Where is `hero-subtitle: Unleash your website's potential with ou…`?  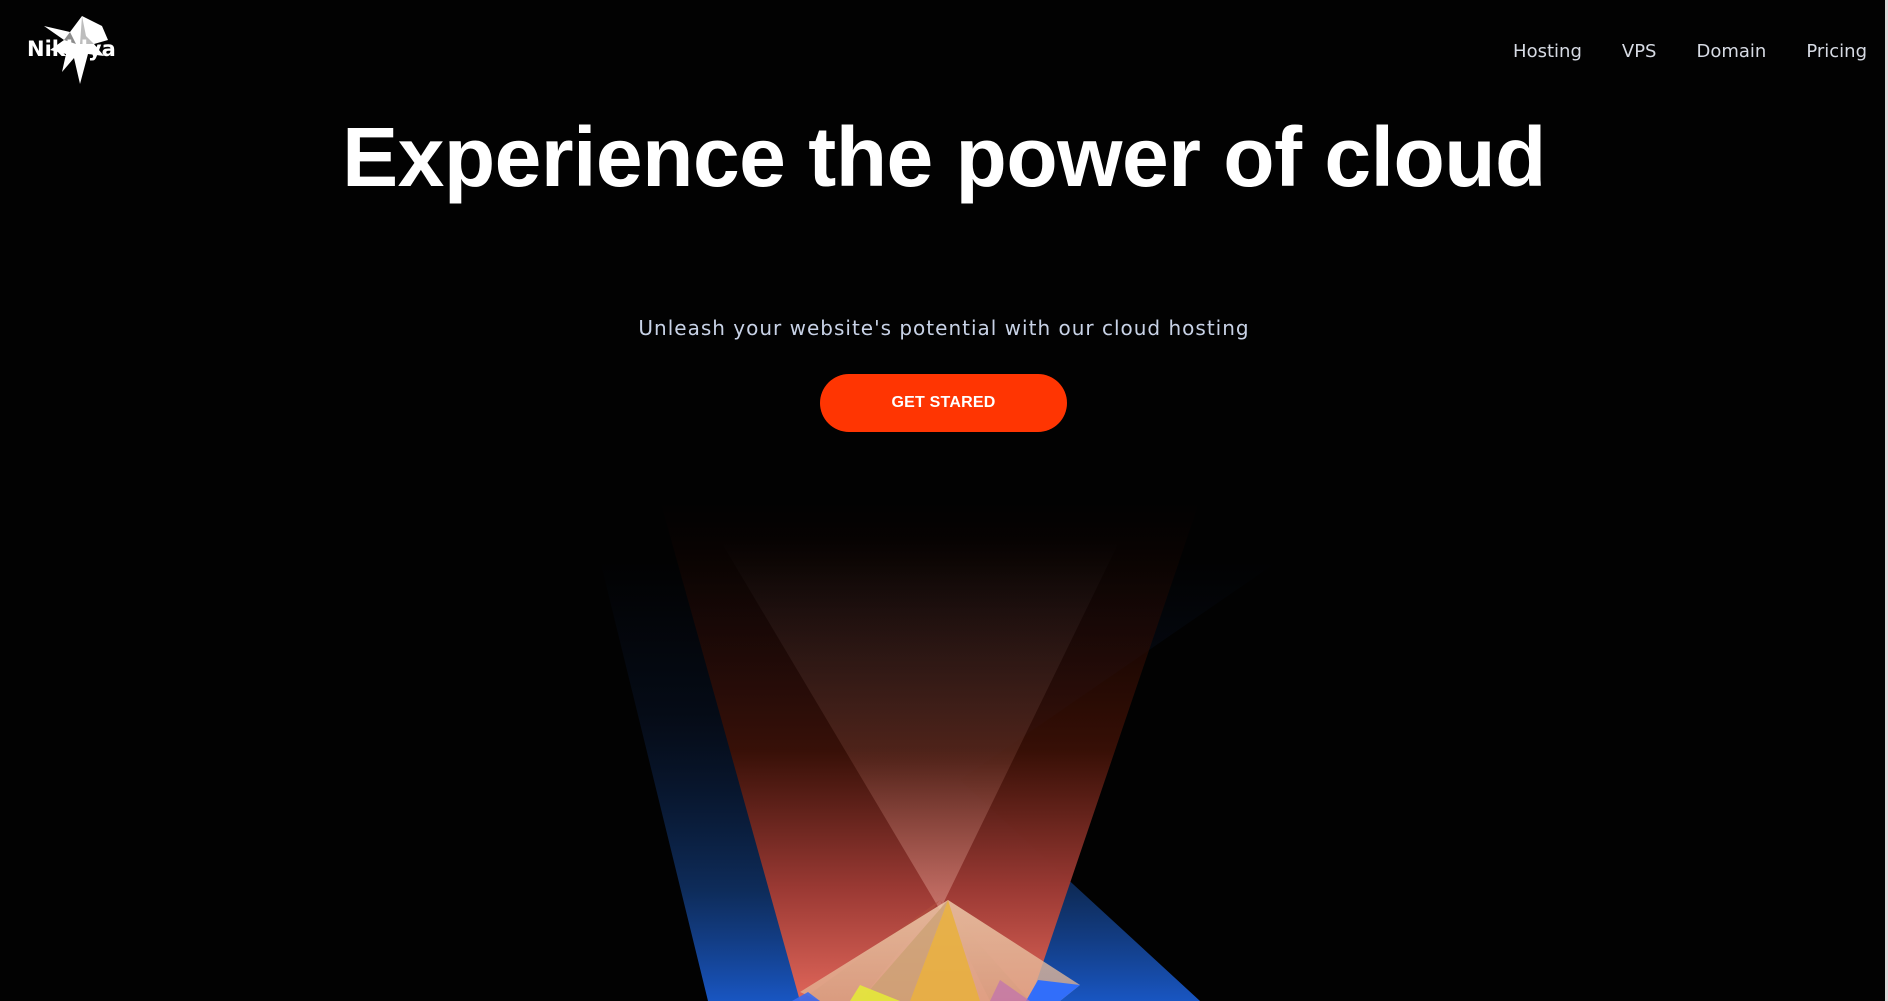
hero-subtitle: Unleash your website's potential with ou… is located at coordinates (944, 328).